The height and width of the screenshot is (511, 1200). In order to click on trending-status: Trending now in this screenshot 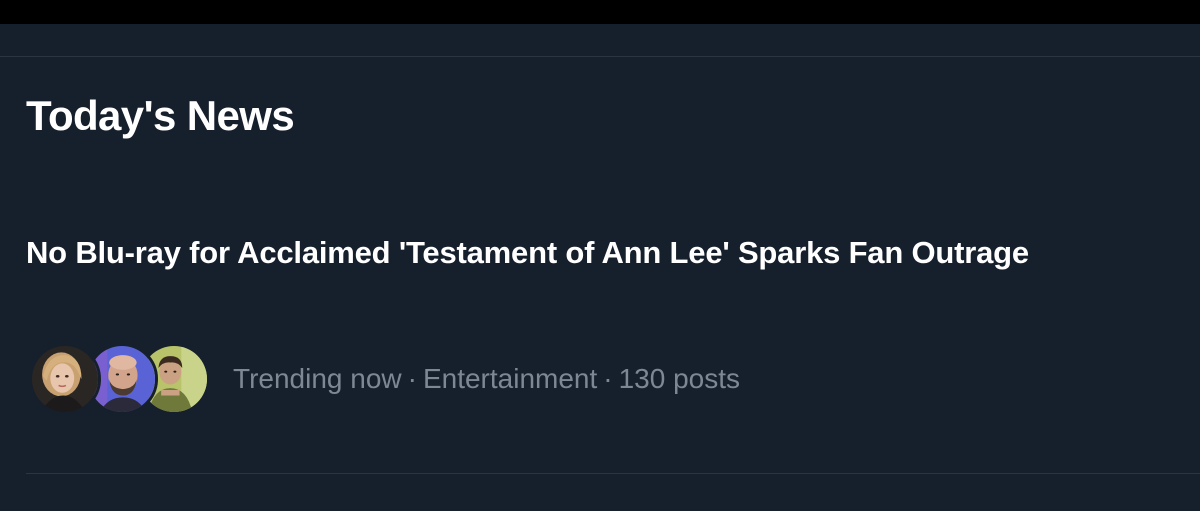, I will do `click(317, 378)`.